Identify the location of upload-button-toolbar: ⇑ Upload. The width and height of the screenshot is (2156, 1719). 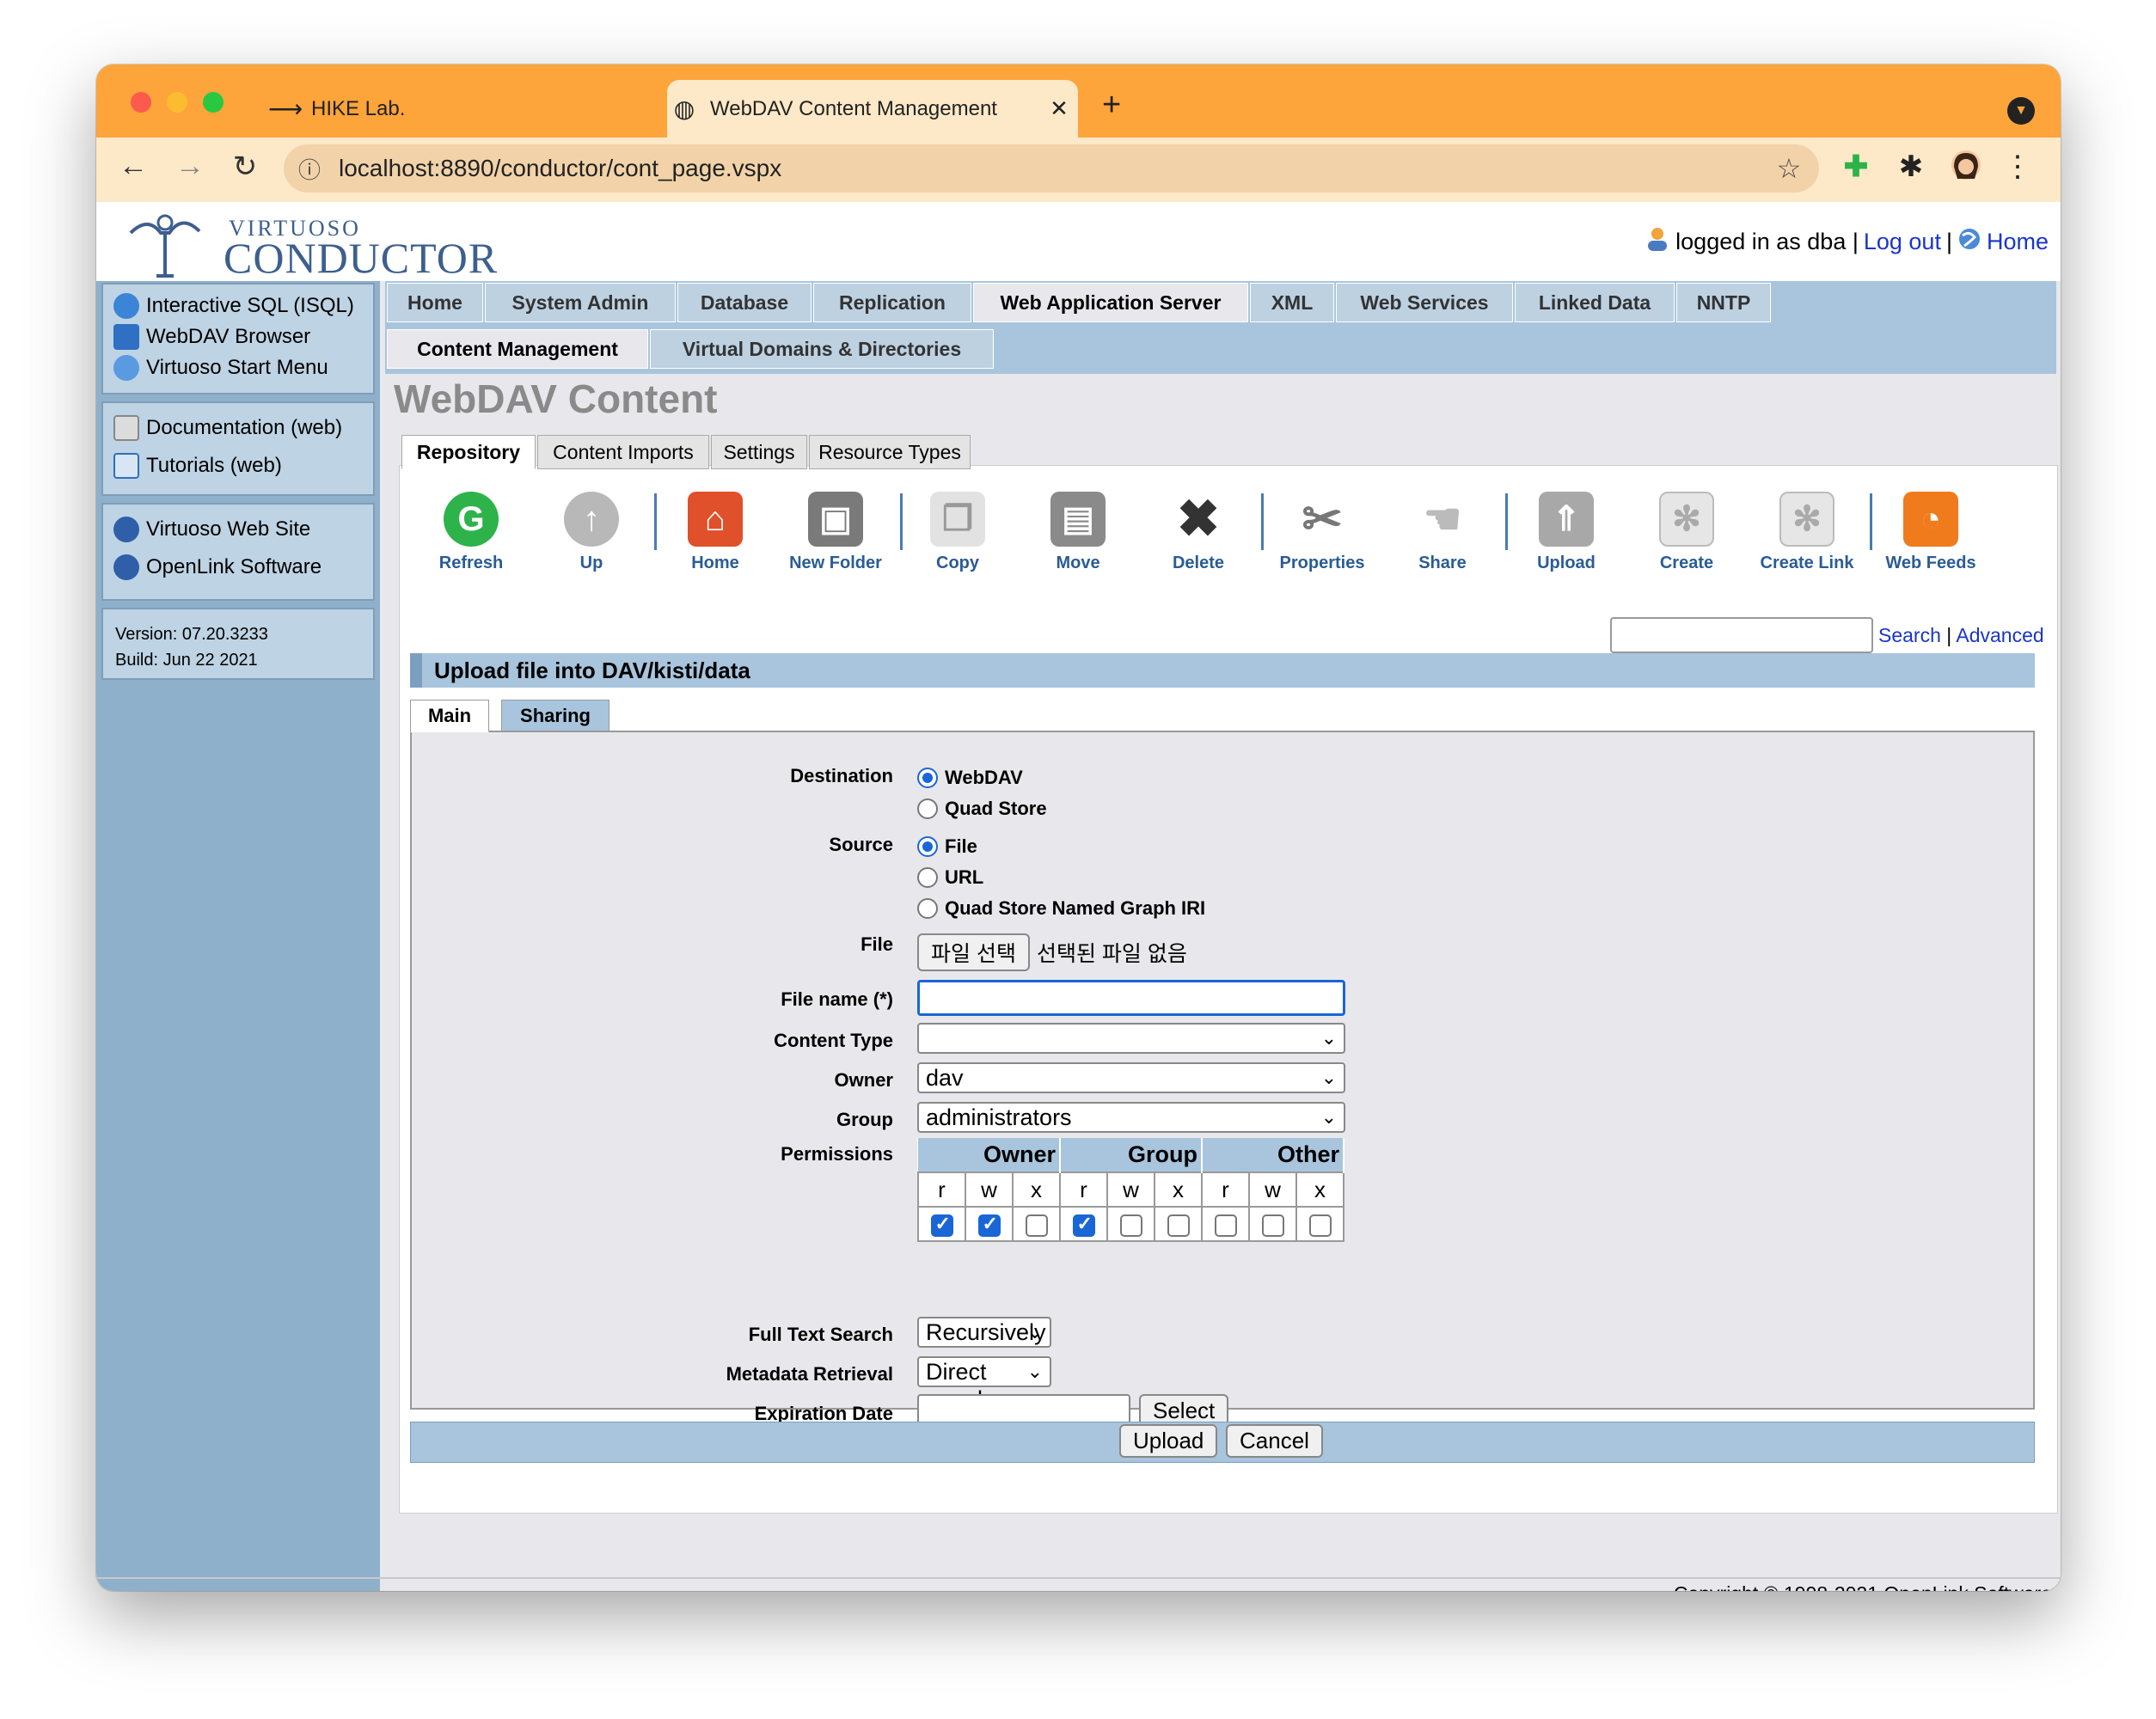
(1566, 532).